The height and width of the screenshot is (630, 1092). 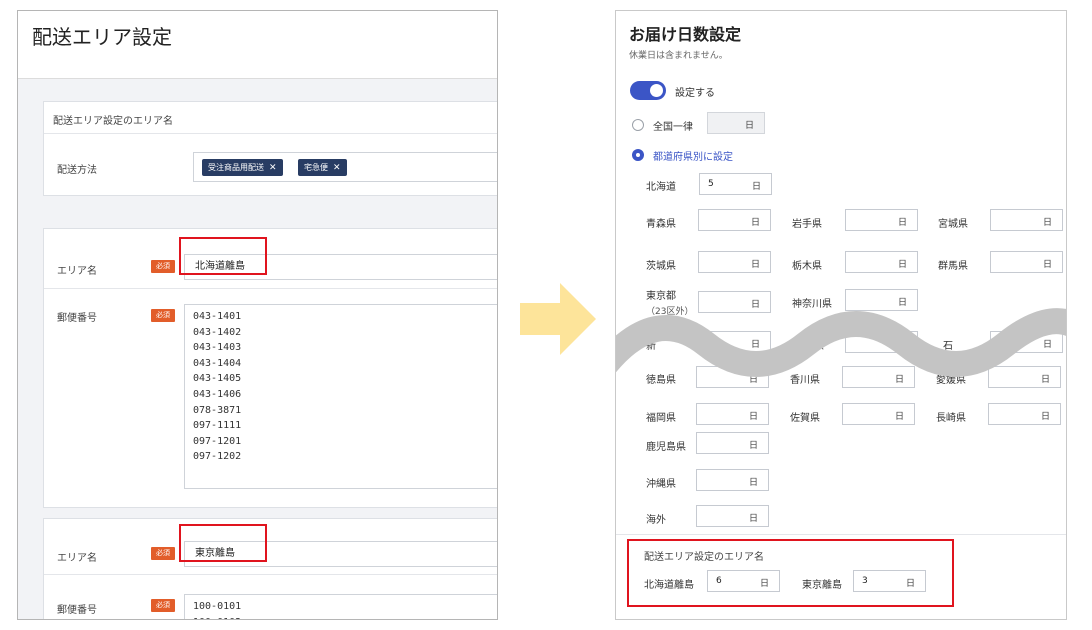 What do you see at coordinates (77, 170) in the screenshot?
I see `delivery-method-label: 配送方法` at bounding box center [77, 170].